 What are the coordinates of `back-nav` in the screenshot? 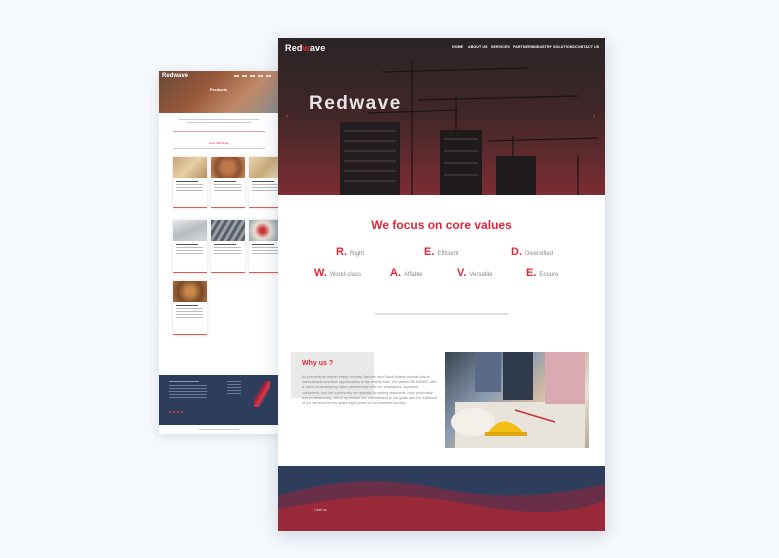 It's located at (254, 76).